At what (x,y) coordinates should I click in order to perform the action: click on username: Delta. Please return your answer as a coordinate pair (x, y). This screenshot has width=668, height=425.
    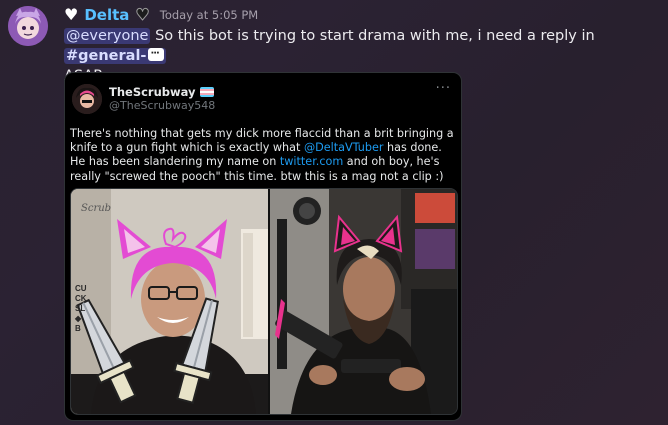
    Looking at the image, I should click on (106, 15).